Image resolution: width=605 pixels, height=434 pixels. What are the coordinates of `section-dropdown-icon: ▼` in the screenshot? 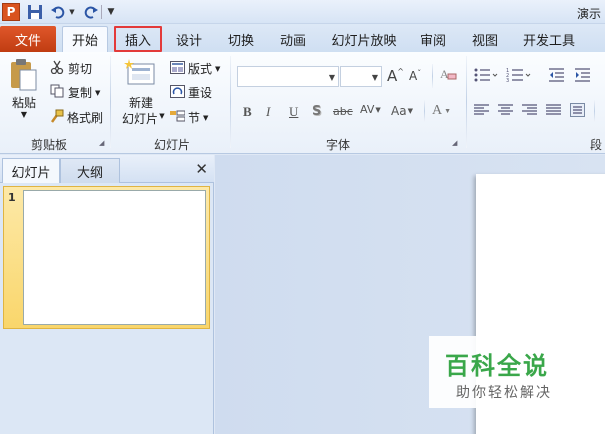 It's located at (205, 118).